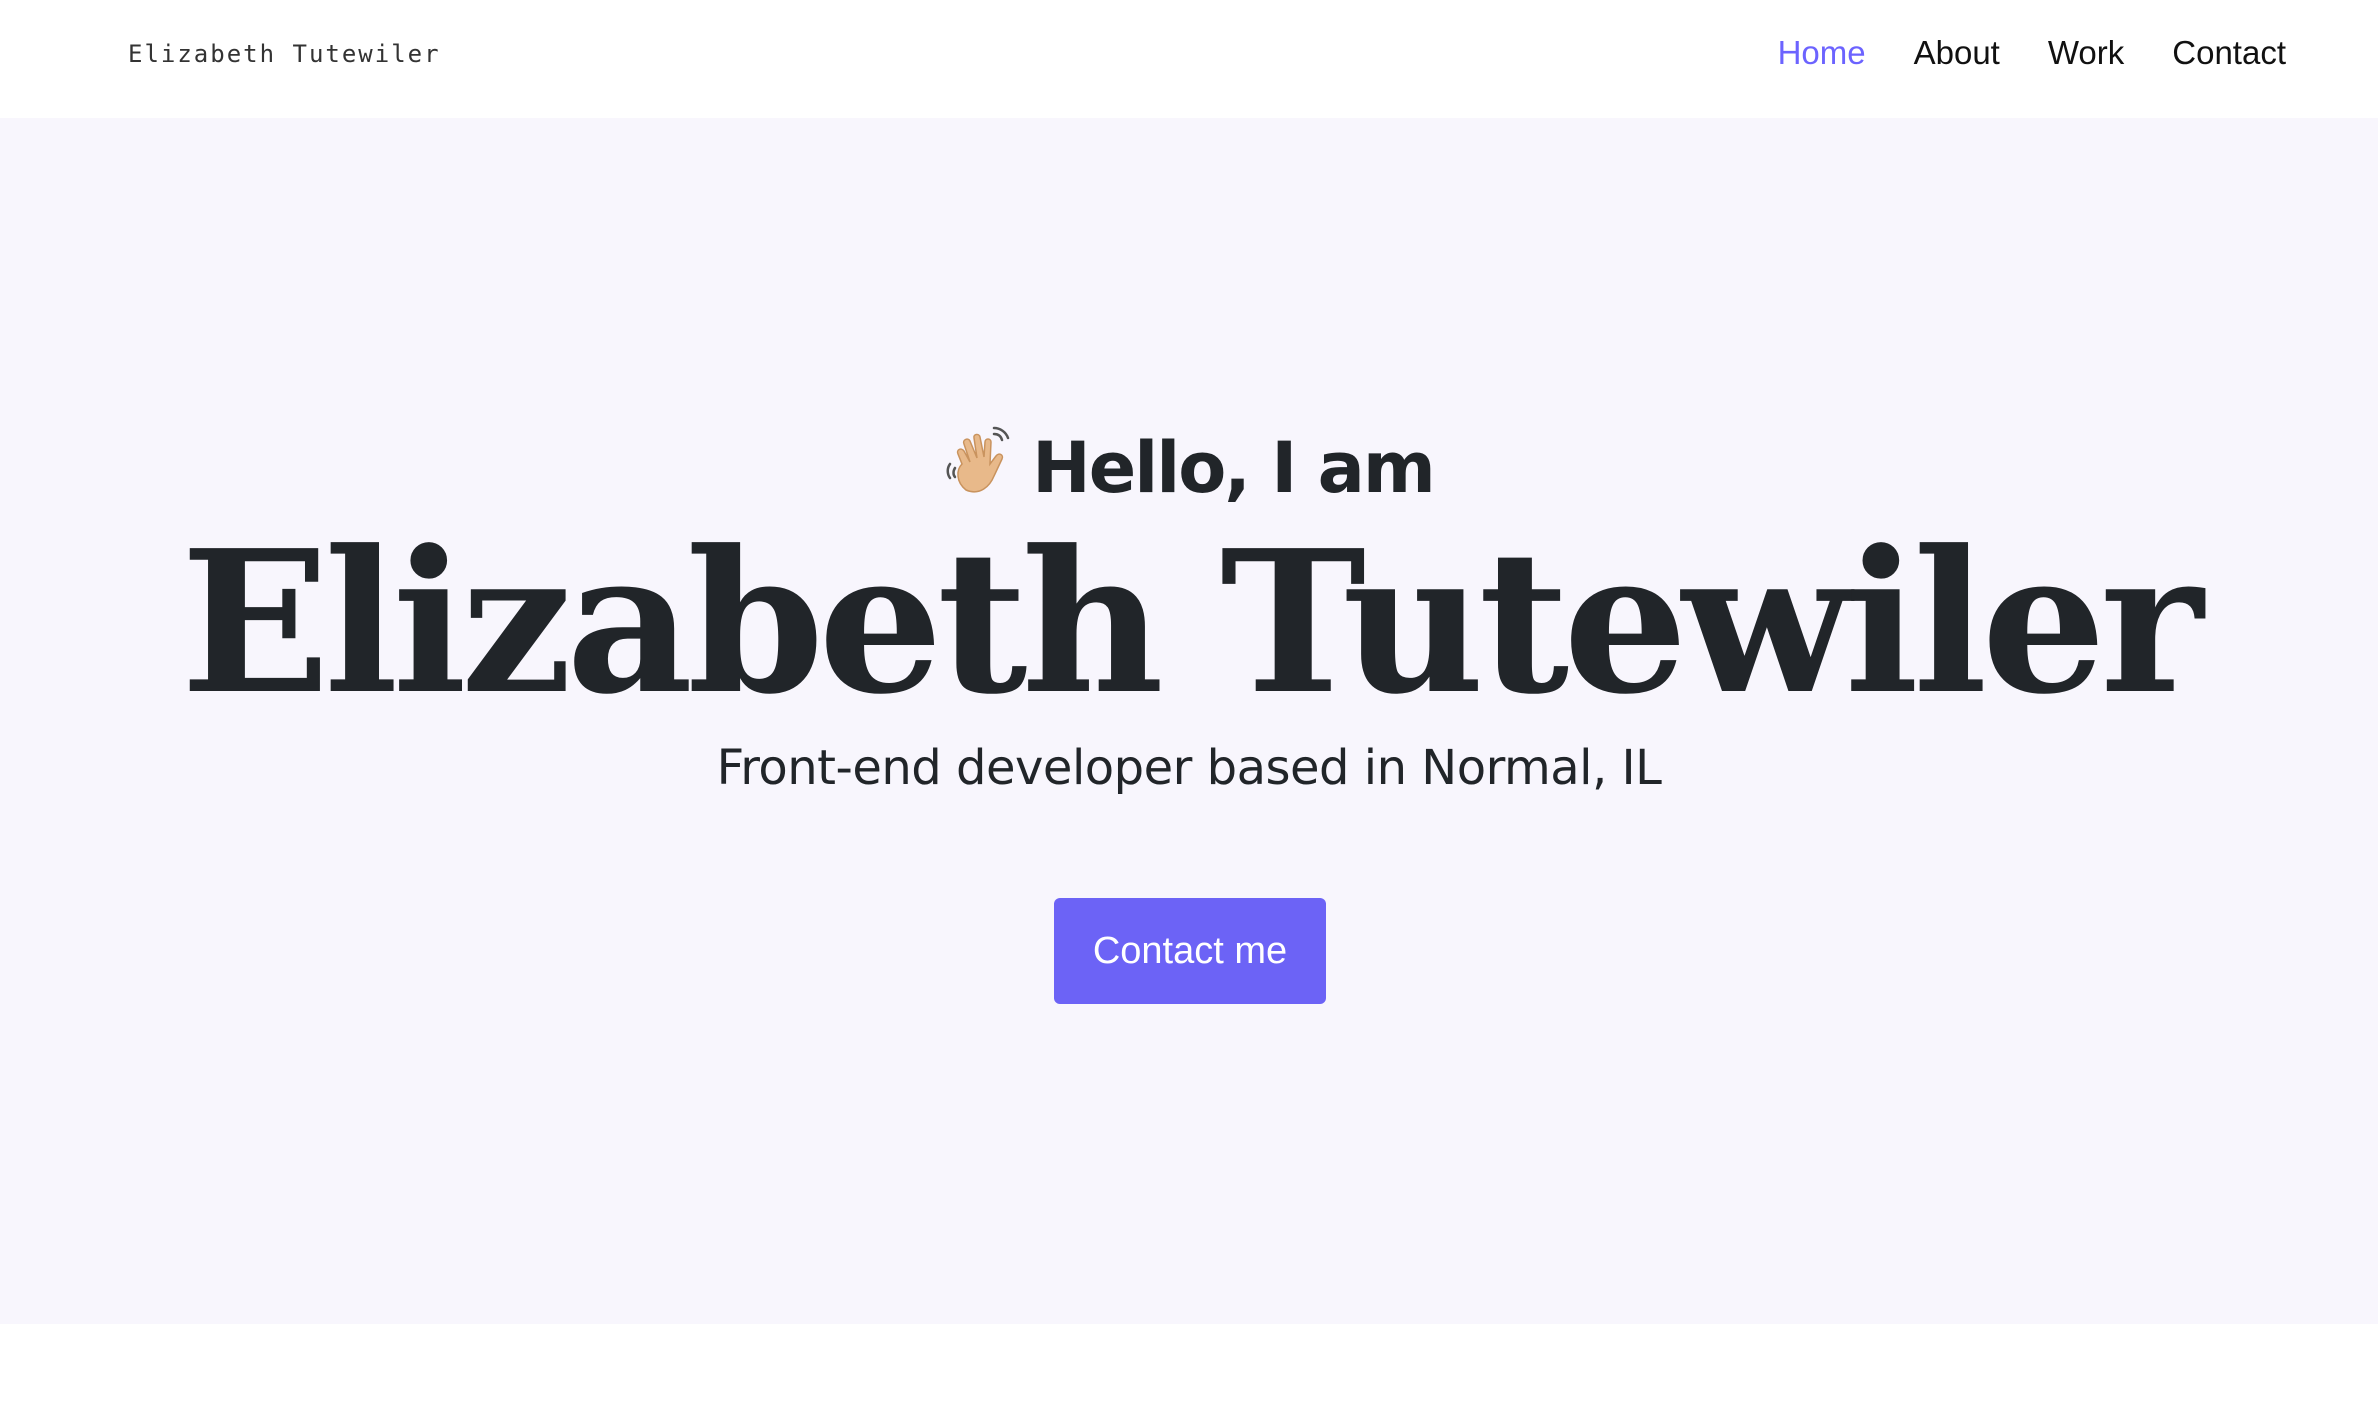 This screenshot has height=1418, width=2378. Describe the element at coordinates (1190, 951) in the screenshot. I see `contact-me-button: Contact me` at that location.